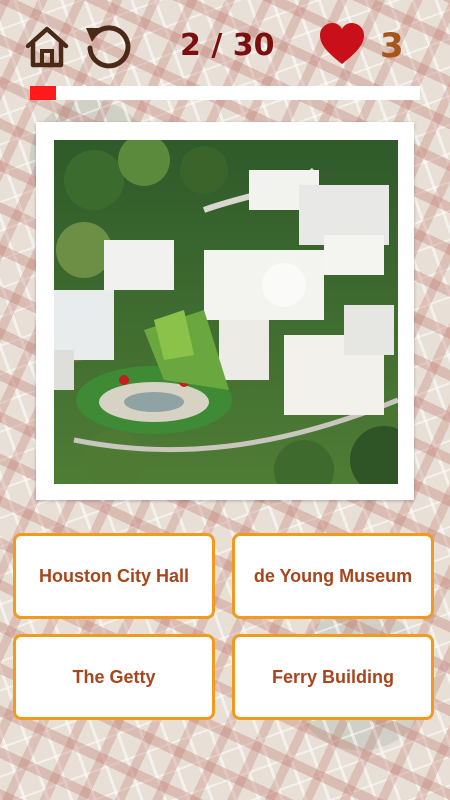 Image resolution: width=450 pixels, height=800 pixels. I want to click on question-counter: 2 / 30, so click(227, 45).